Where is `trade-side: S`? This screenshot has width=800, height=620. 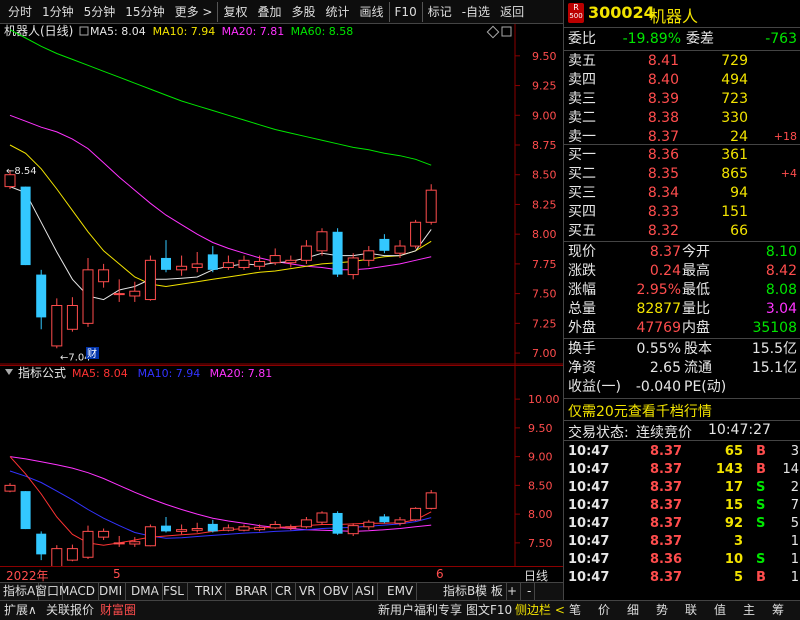
trade-side: S is located at coordinates (761, 559).